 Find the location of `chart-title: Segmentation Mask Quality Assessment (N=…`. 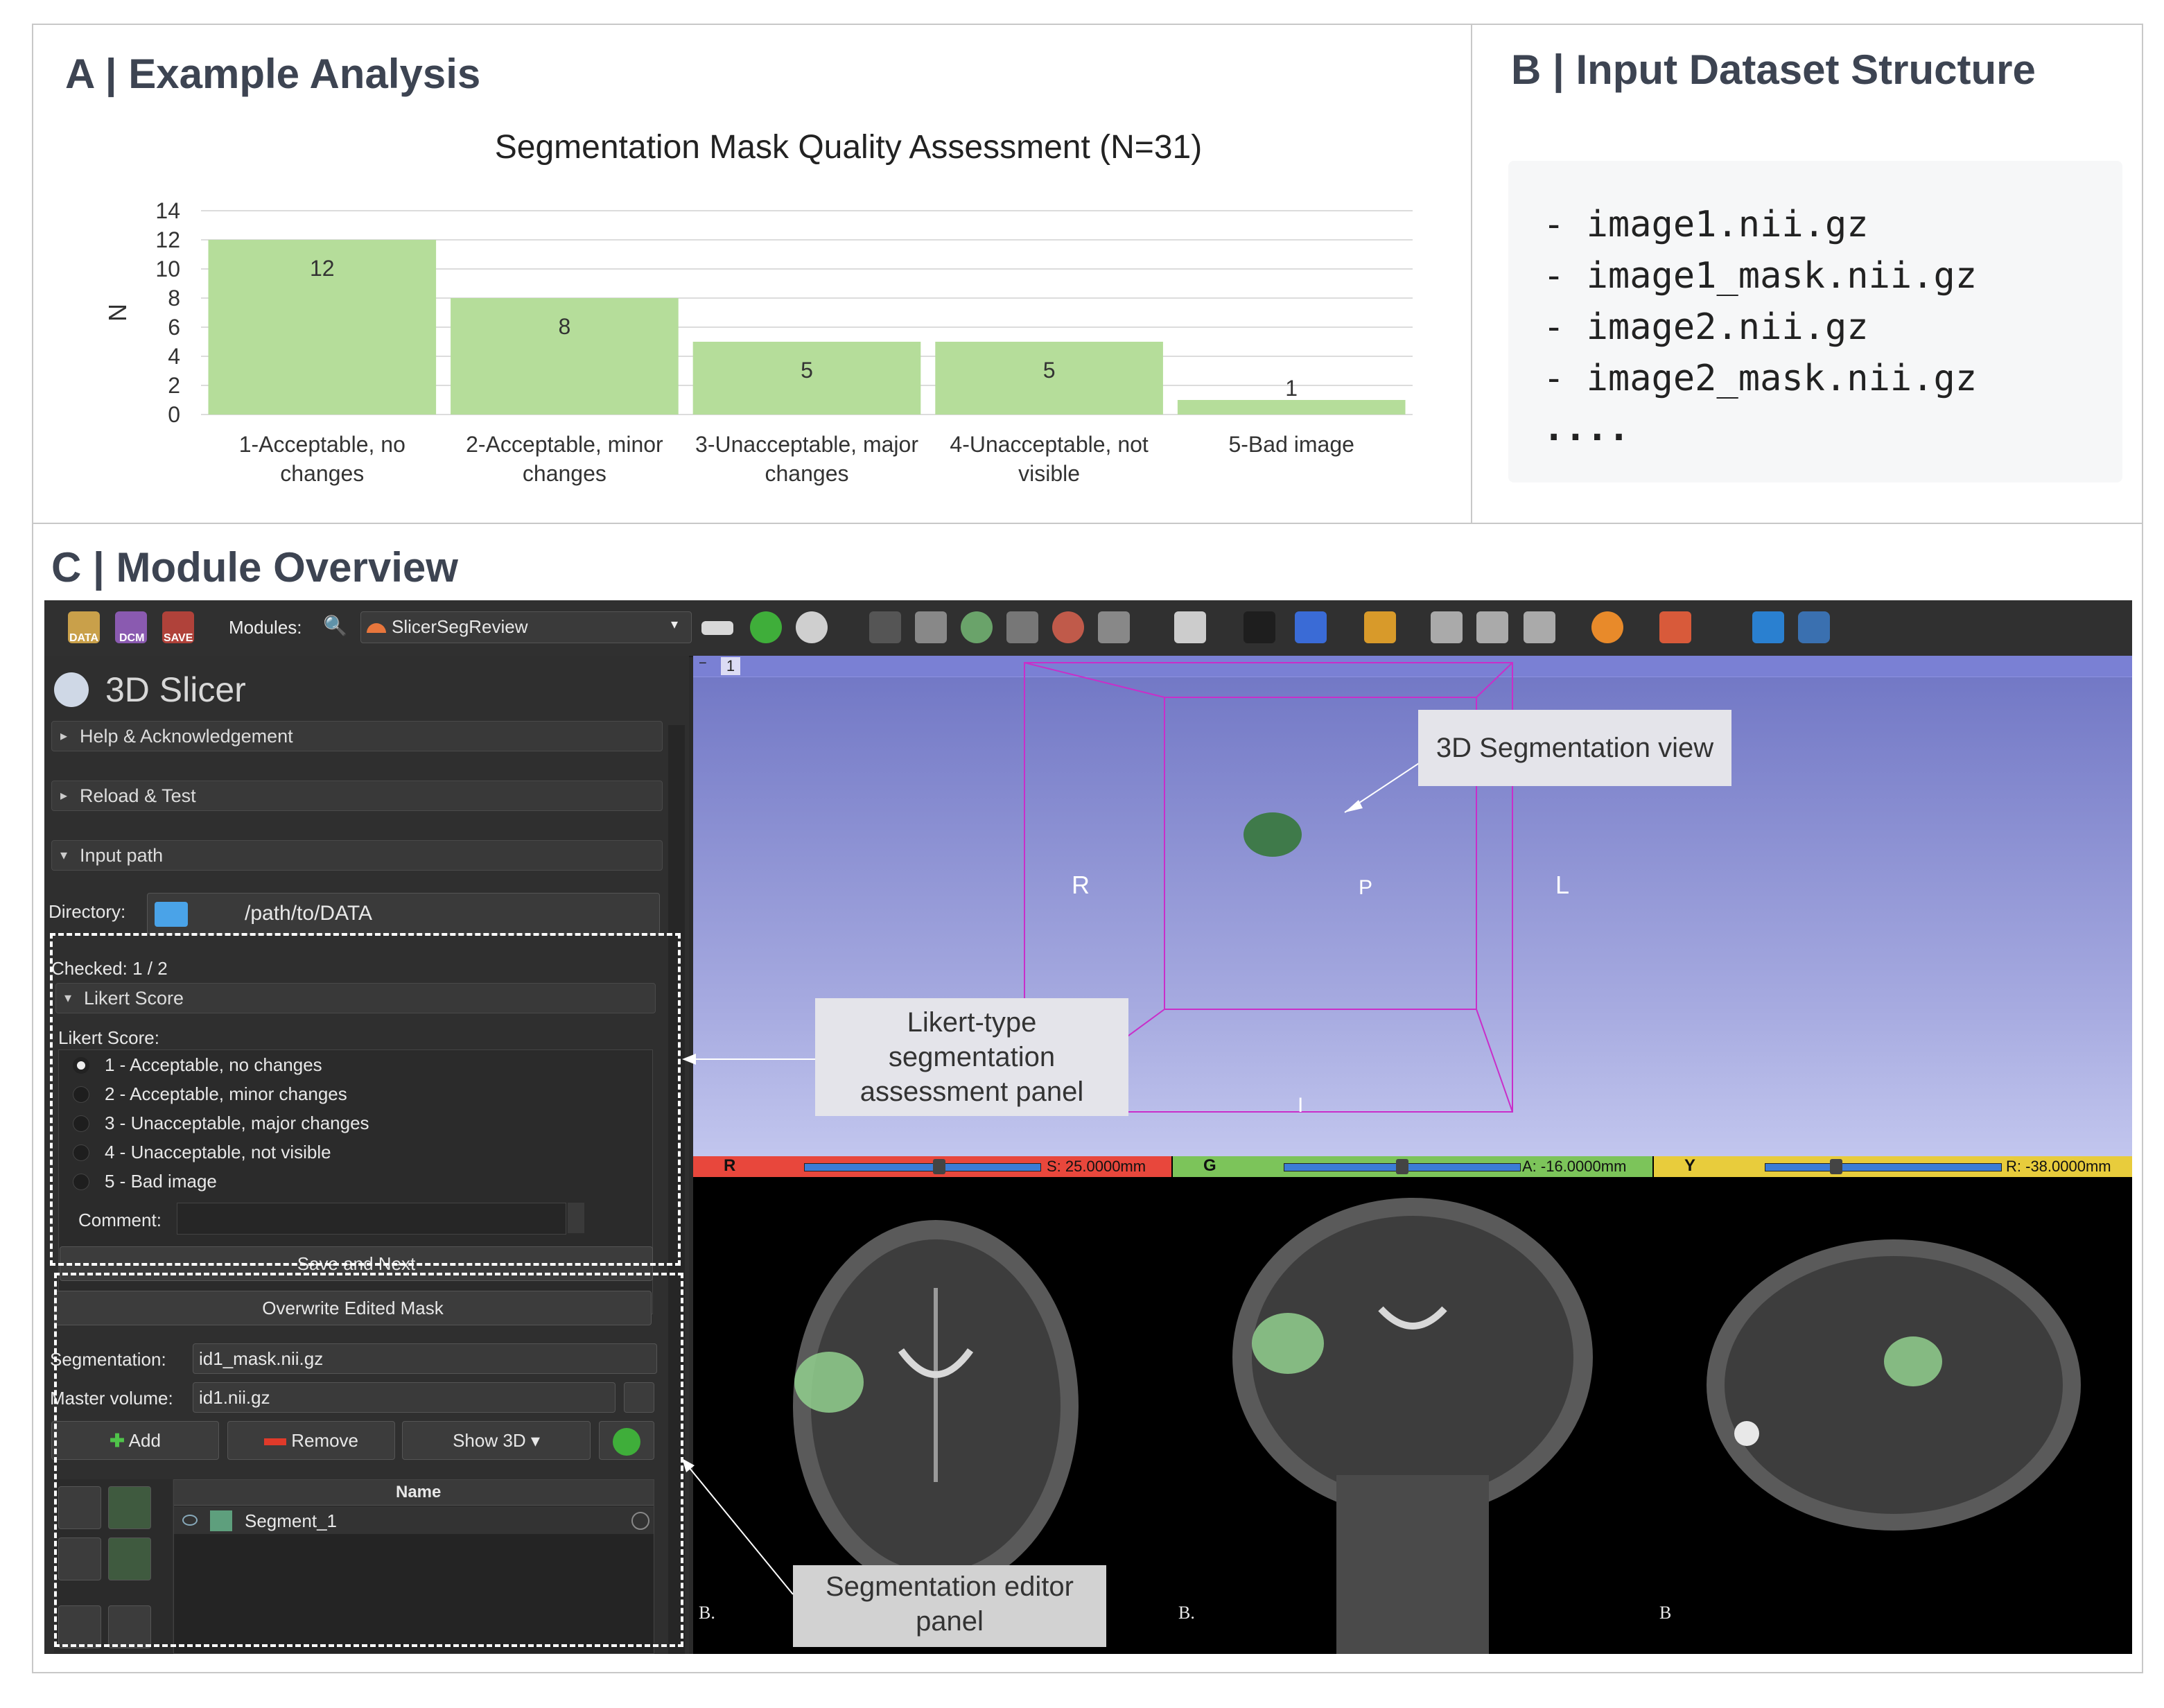

chart-title: Segmentation Mask Quality Assessment (N=… is located at coordinates (848, 148).